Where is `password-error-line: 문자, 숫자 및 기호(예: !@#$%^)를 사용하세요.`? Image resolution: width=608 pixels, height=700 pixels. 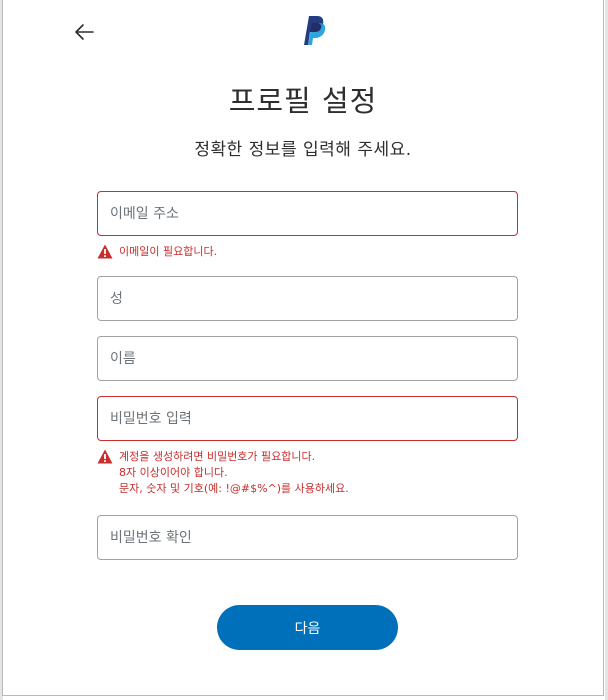 password-error-line: 문자, 숫자 및 기호(예: !@#$%^)를 사용하세요. is located at coordinates (234, 488).